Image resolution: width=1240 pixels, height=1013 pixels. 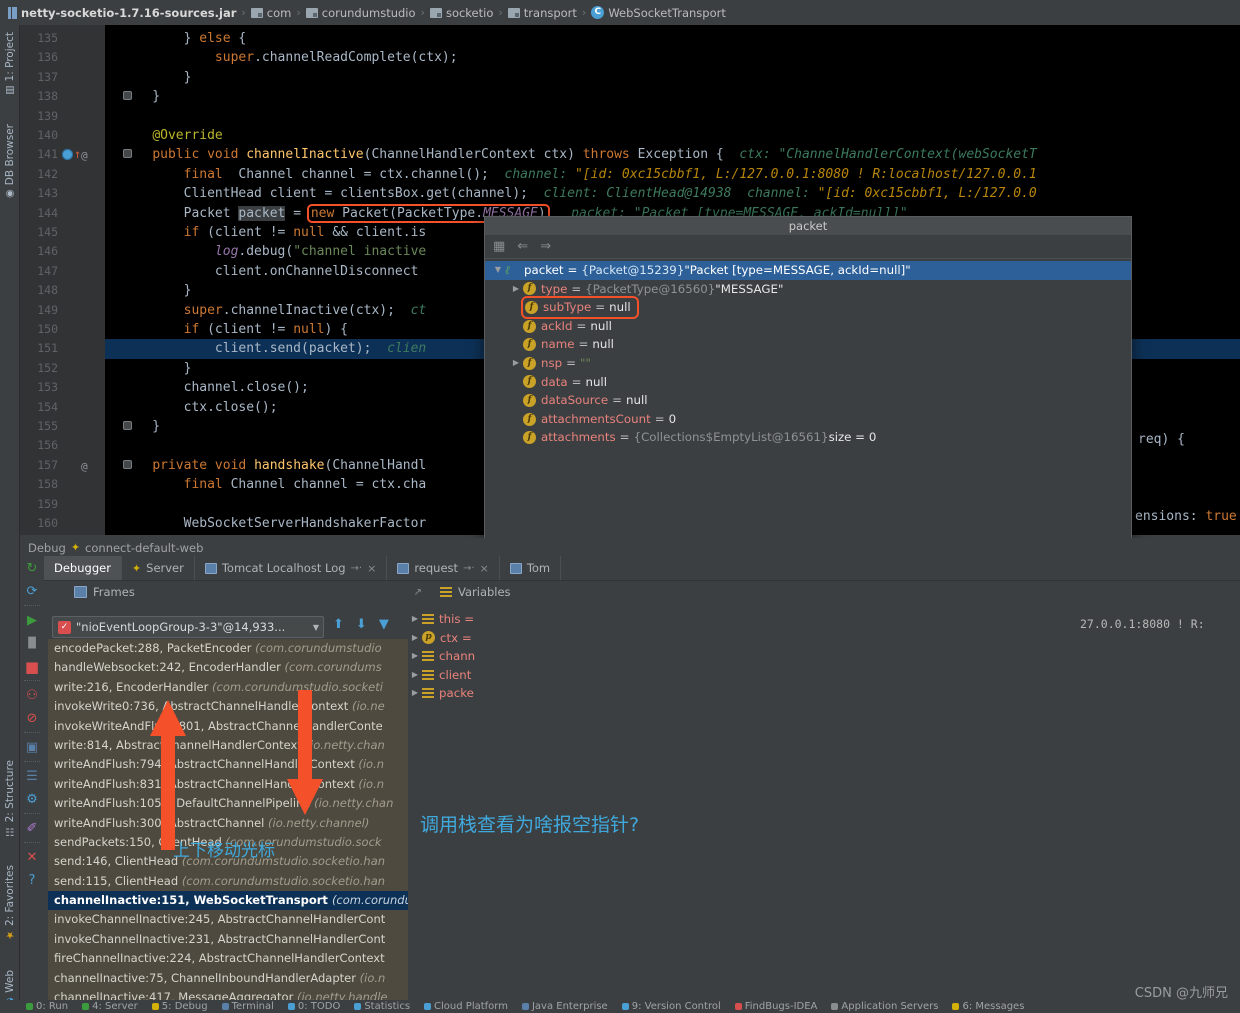 What do you see at coordinates (988, 1006) in the screenshot?
I see `status-bar-item-6-messages: 6: Messages` at bounding box center [988, 1006].